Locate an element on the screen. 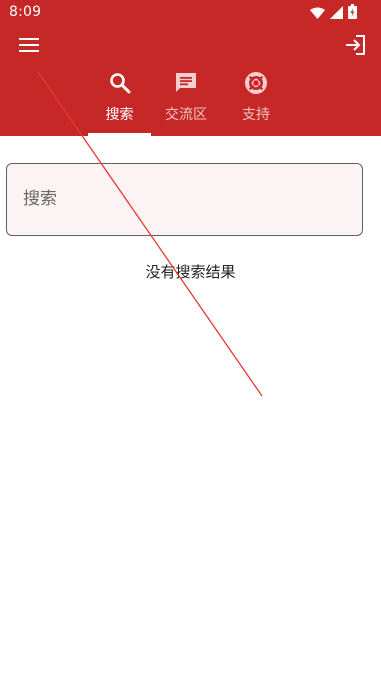 This screenshot has height=677, width=381. hamburger-menu-icon is located at coordinates (29, 47).